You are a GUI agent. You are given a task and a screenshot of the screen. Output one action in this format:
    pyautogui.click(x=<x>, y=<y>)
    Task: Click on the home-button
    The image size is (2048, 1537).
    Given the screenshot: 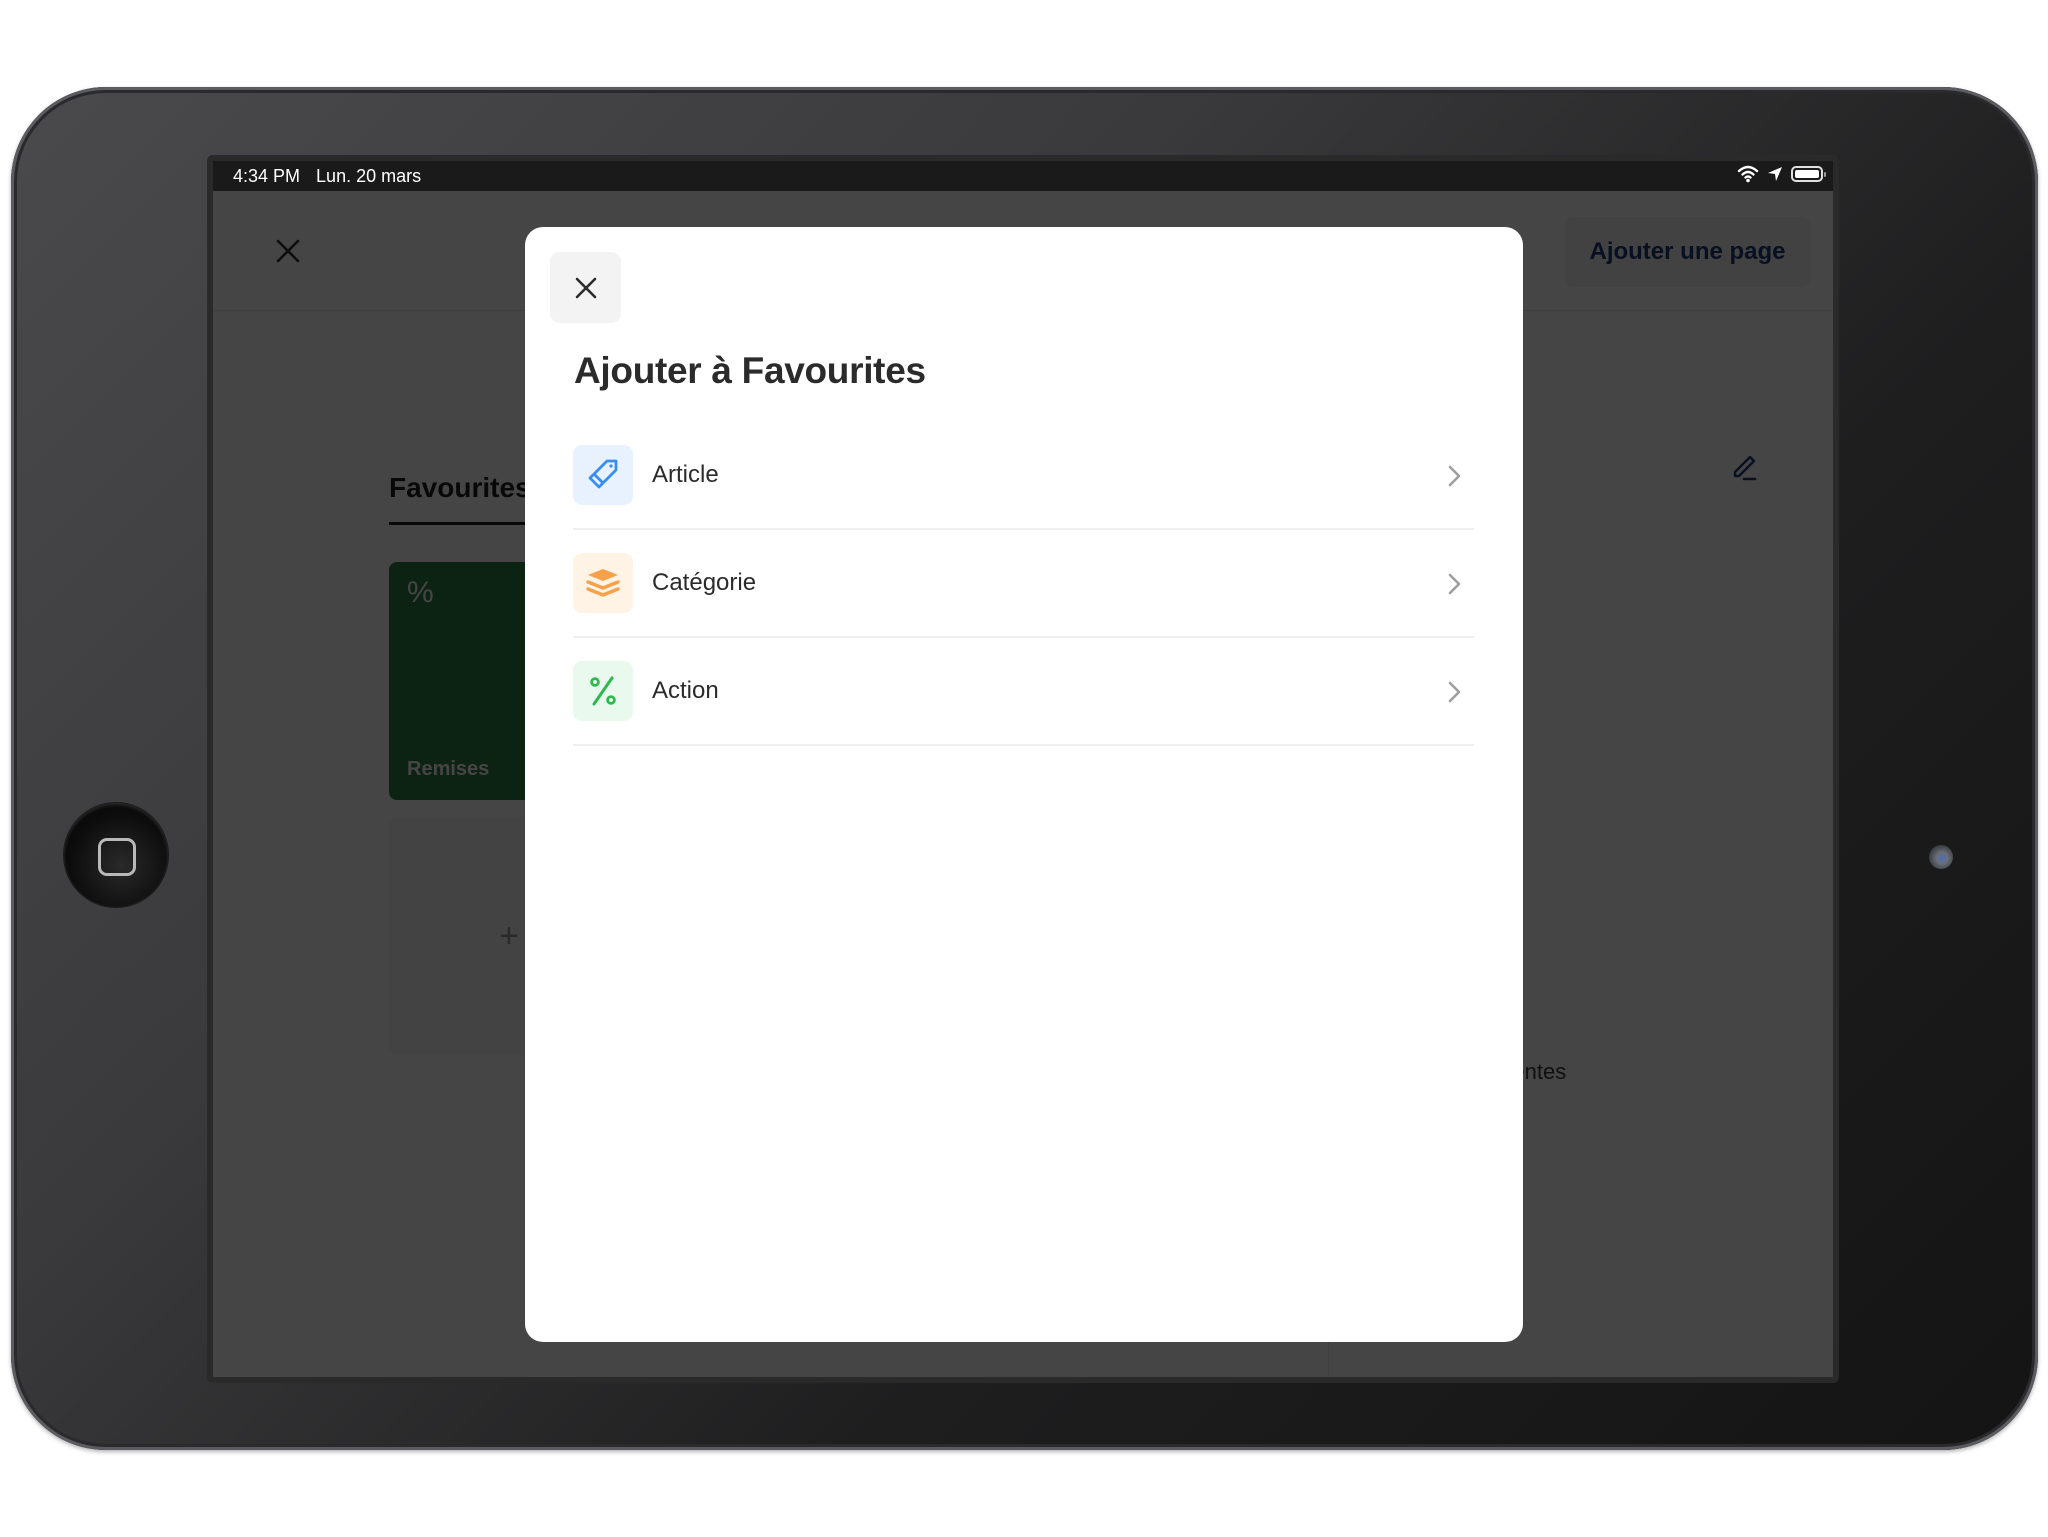 What is the action you would take?
    pyautogui.click(x=116, y=855)
    